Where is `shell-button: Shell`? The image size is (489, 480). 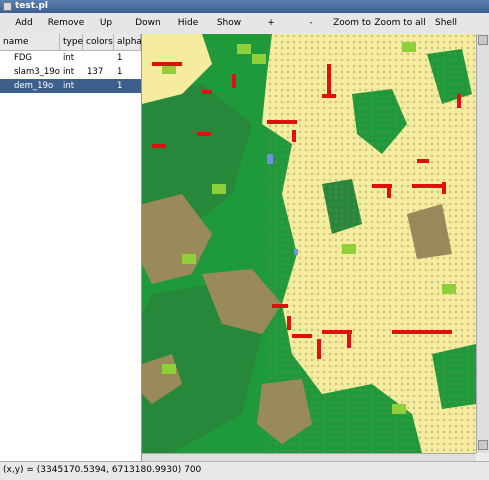
shell-button: Shell is located at coordinates (446, 23).